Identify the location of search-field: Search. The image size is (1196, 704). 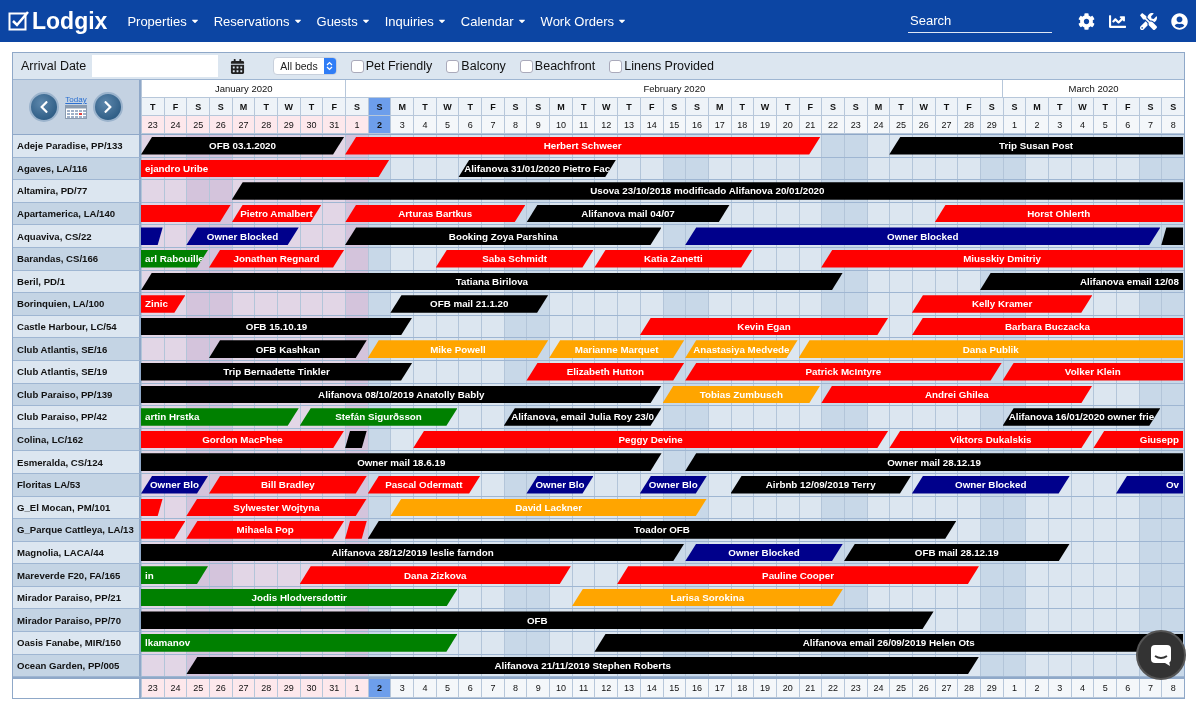
(980, 21).